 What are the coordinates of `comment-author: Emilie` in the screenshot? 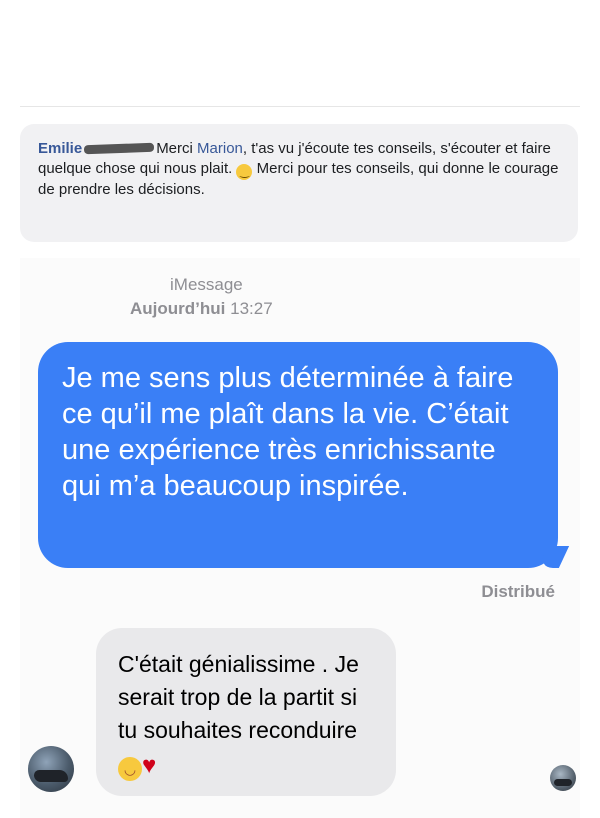 It's located at (60, 148).